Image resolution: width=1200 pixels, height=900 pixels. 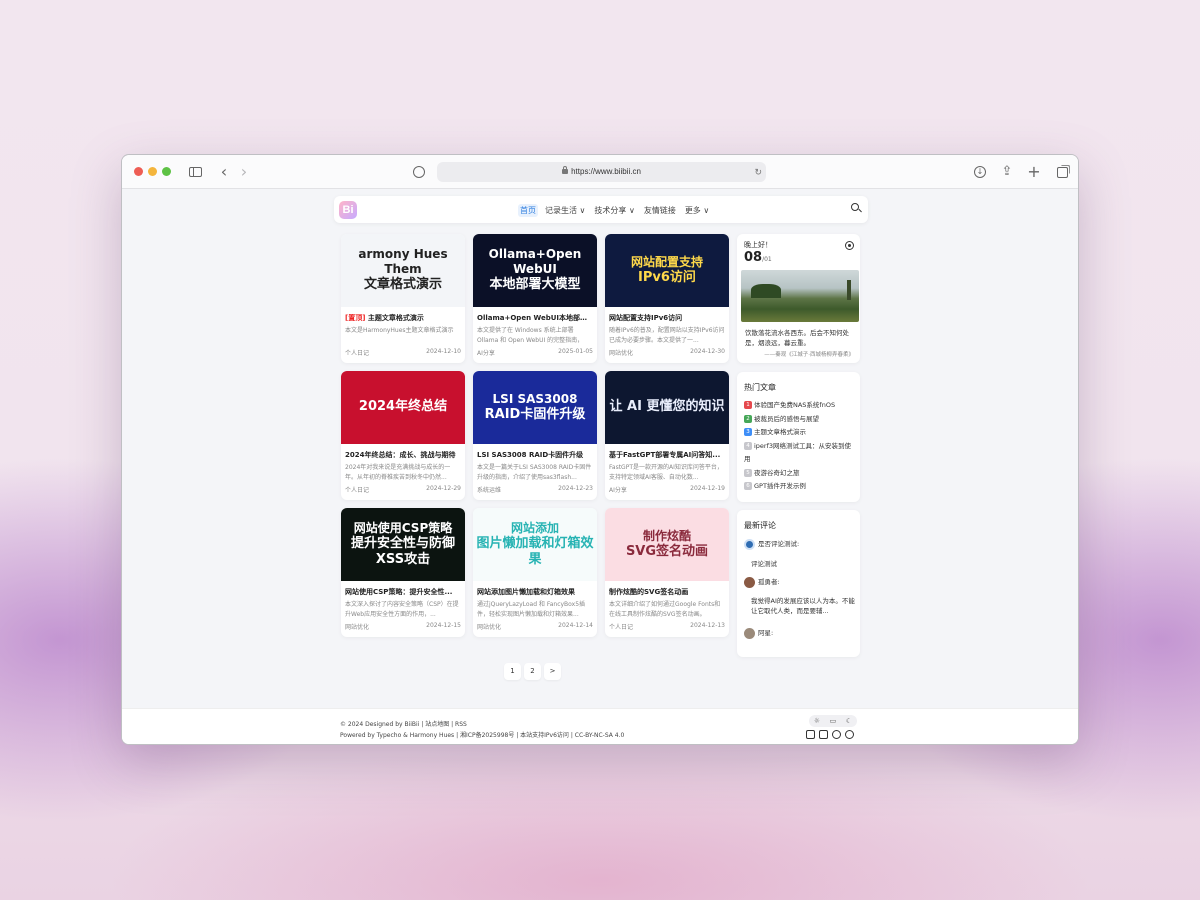 I want to click on minimize-window-button, so click(x=152, y=171).